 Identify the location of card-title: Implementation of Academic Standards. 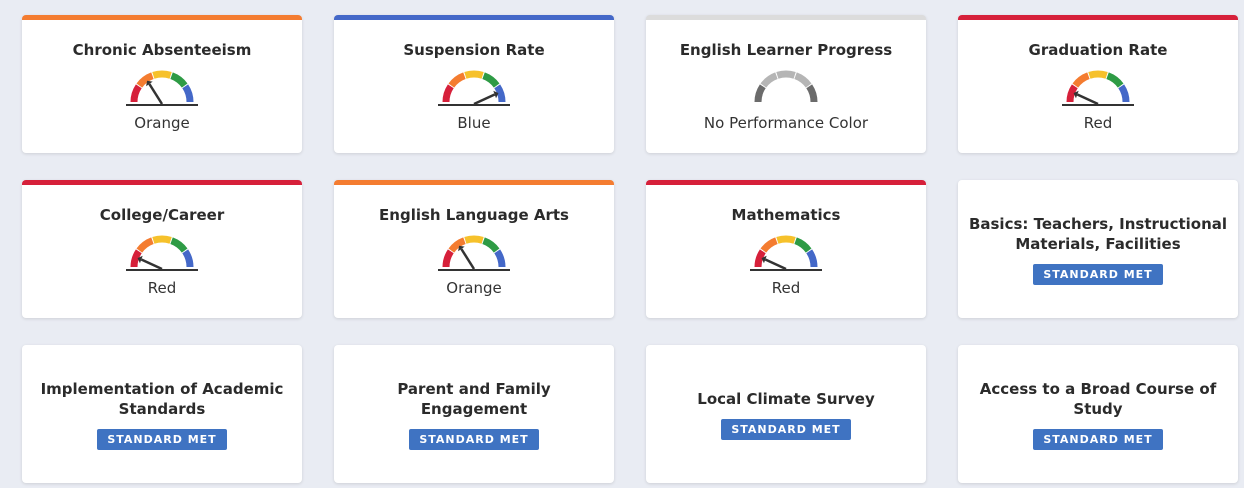
(162, 398).